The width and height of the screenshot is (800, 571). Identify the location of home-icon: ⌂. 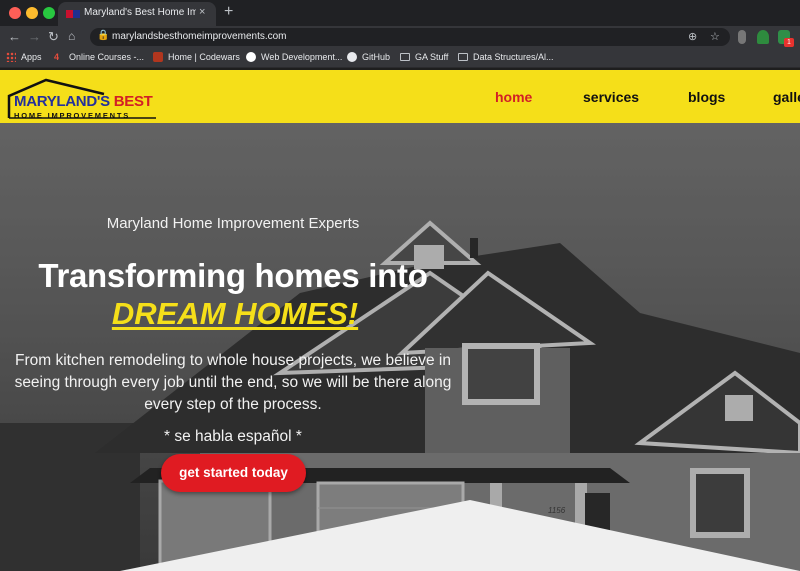
(71, 36).